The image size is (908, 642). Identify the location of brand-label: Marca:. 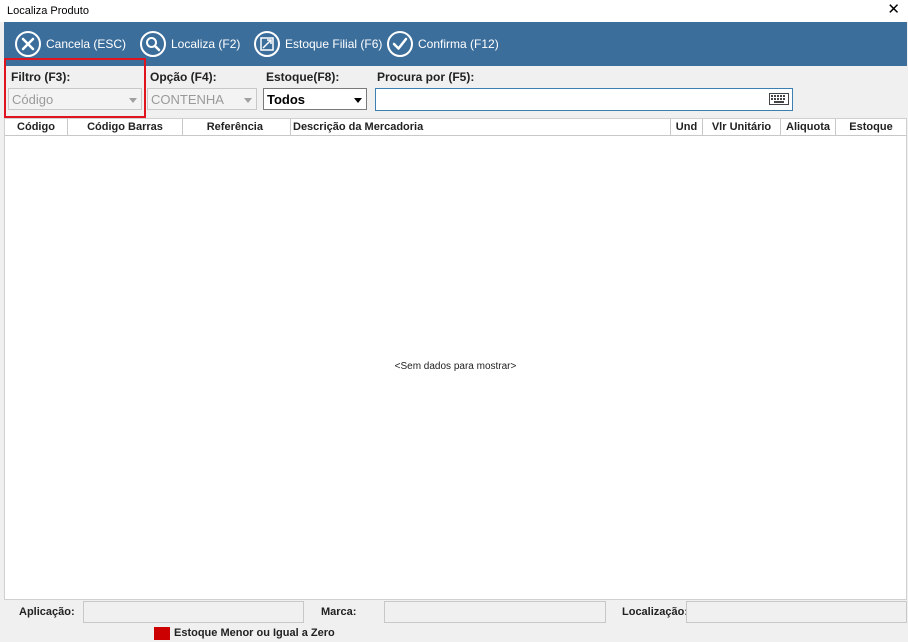
(339, 612).